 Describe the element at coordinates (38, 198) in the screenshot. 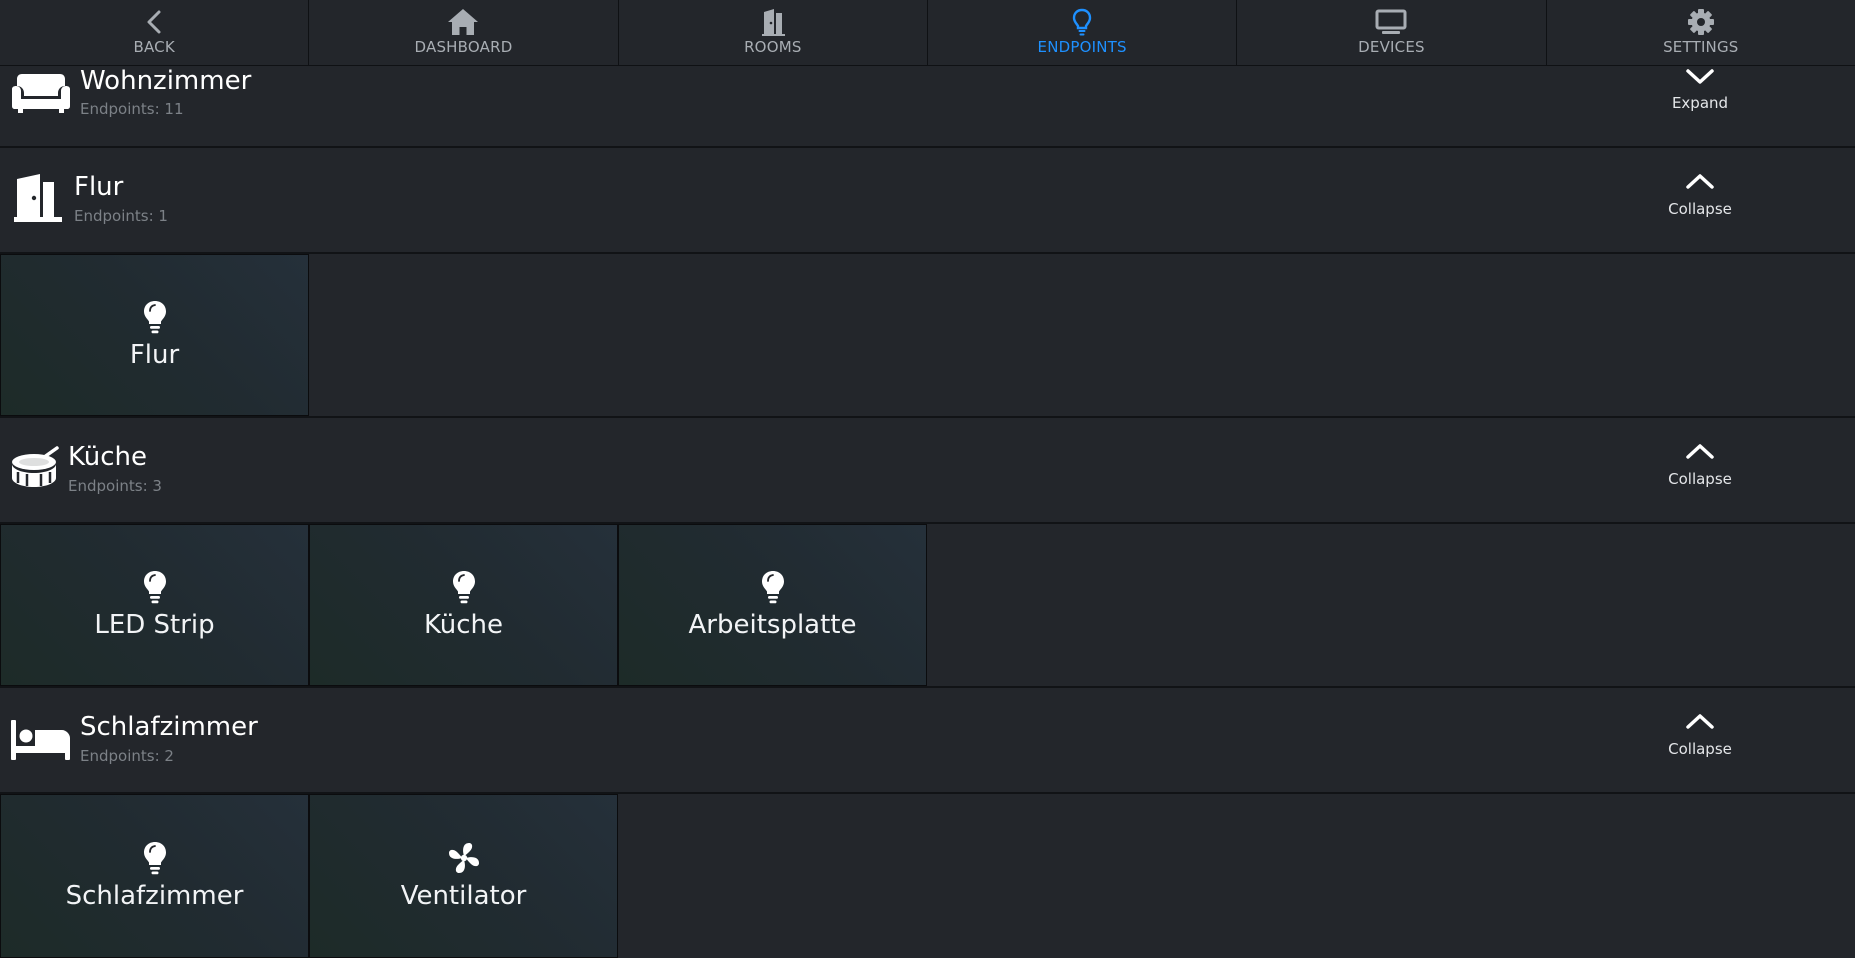

I see `door-open-icon` at that location.